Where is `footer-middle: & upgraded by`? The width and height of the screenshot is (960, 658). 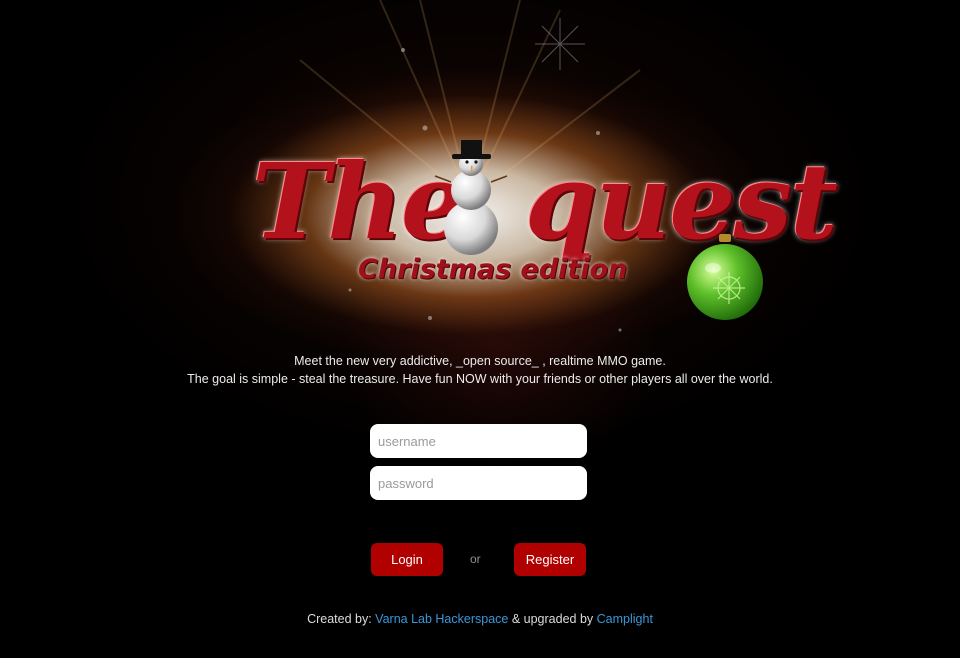 footer-middle: & upgraded by is located at coordinates (552, 619).